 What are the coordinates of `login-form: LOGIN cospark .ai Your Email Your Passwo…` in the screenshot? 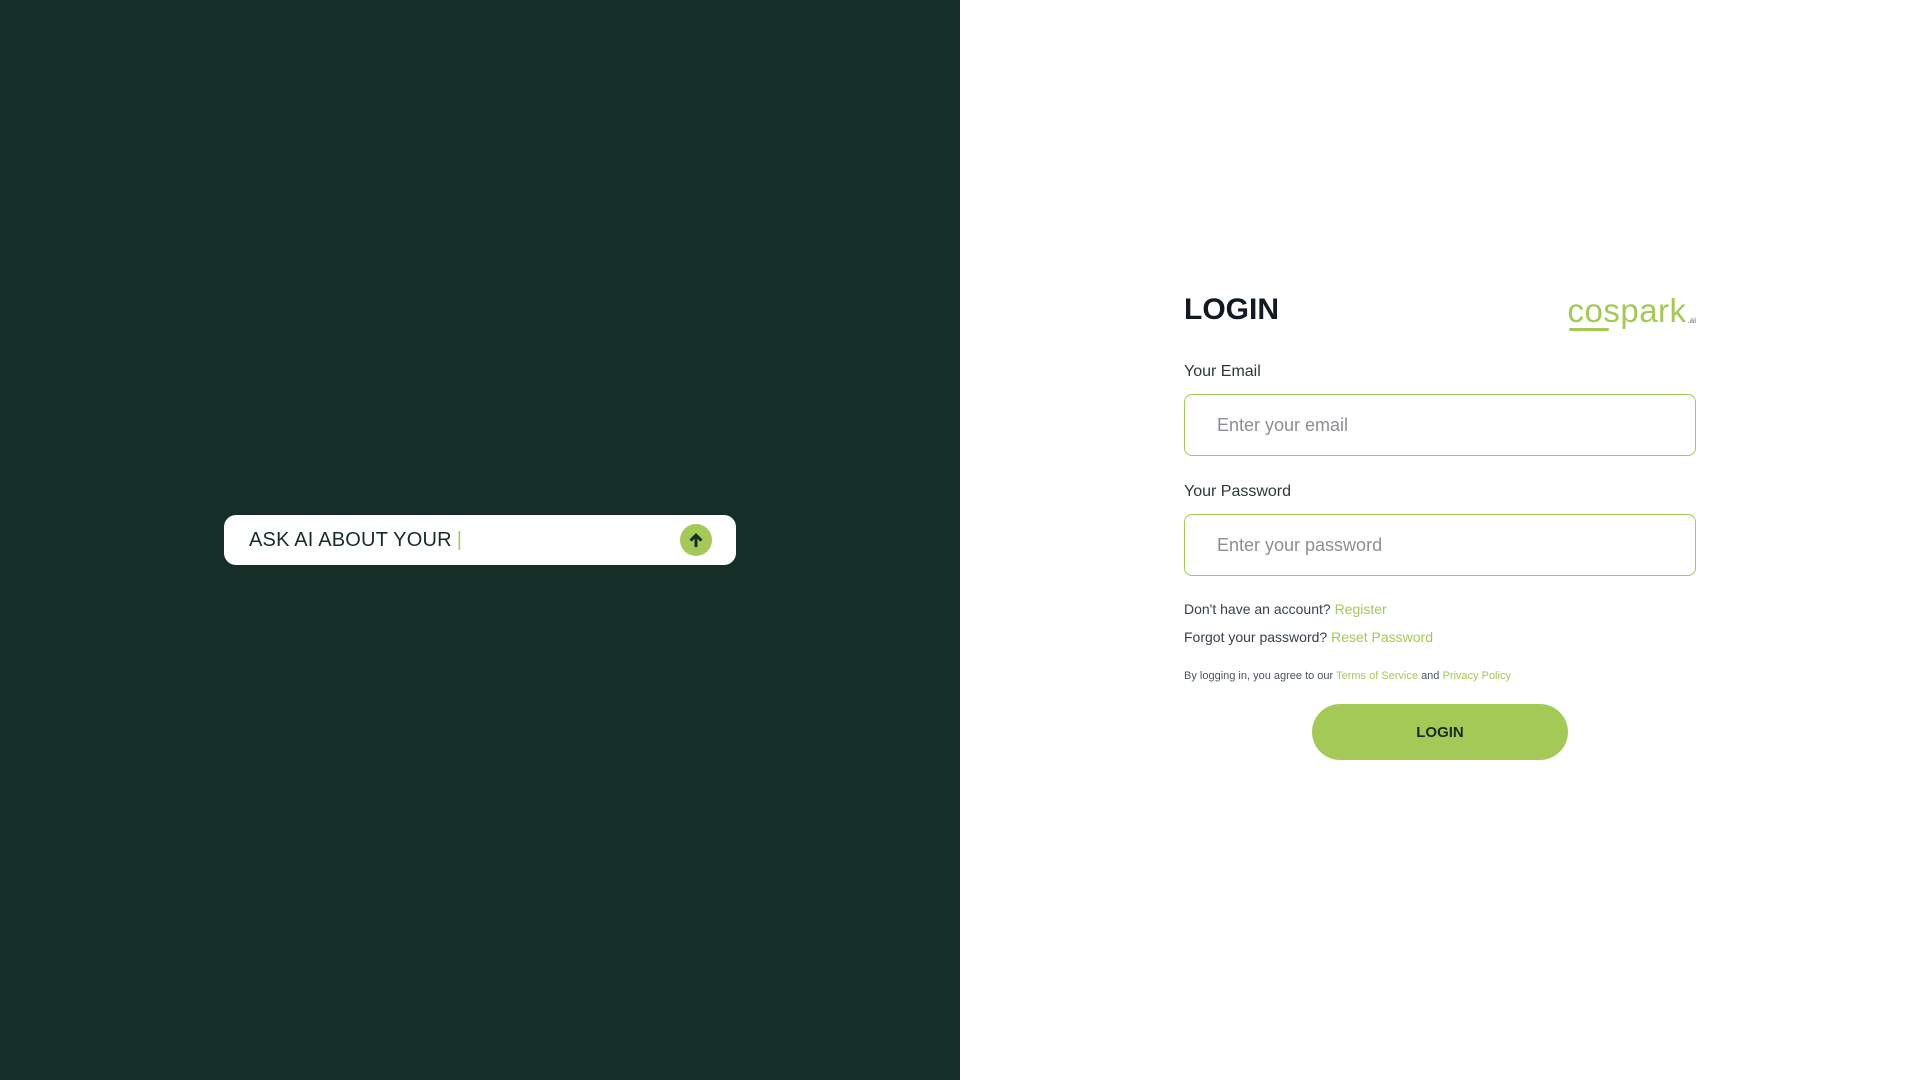 It's located at (1440, 524).